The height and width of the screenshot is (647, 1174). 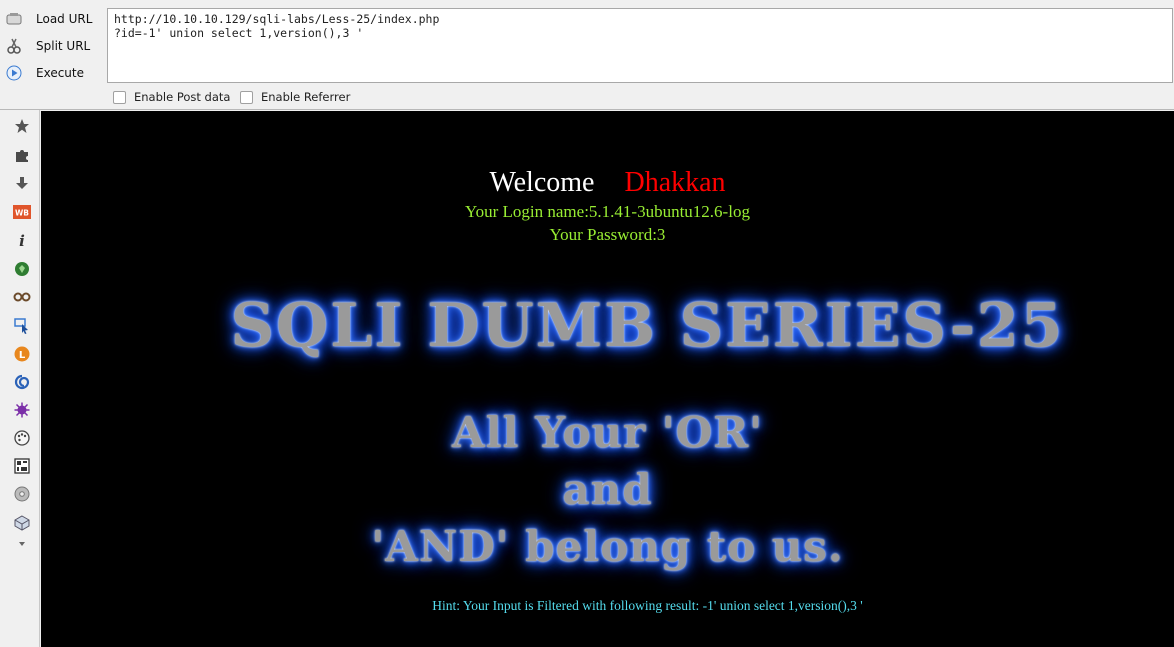 I want to click on glasses-icon, so click(x=22, y=297).